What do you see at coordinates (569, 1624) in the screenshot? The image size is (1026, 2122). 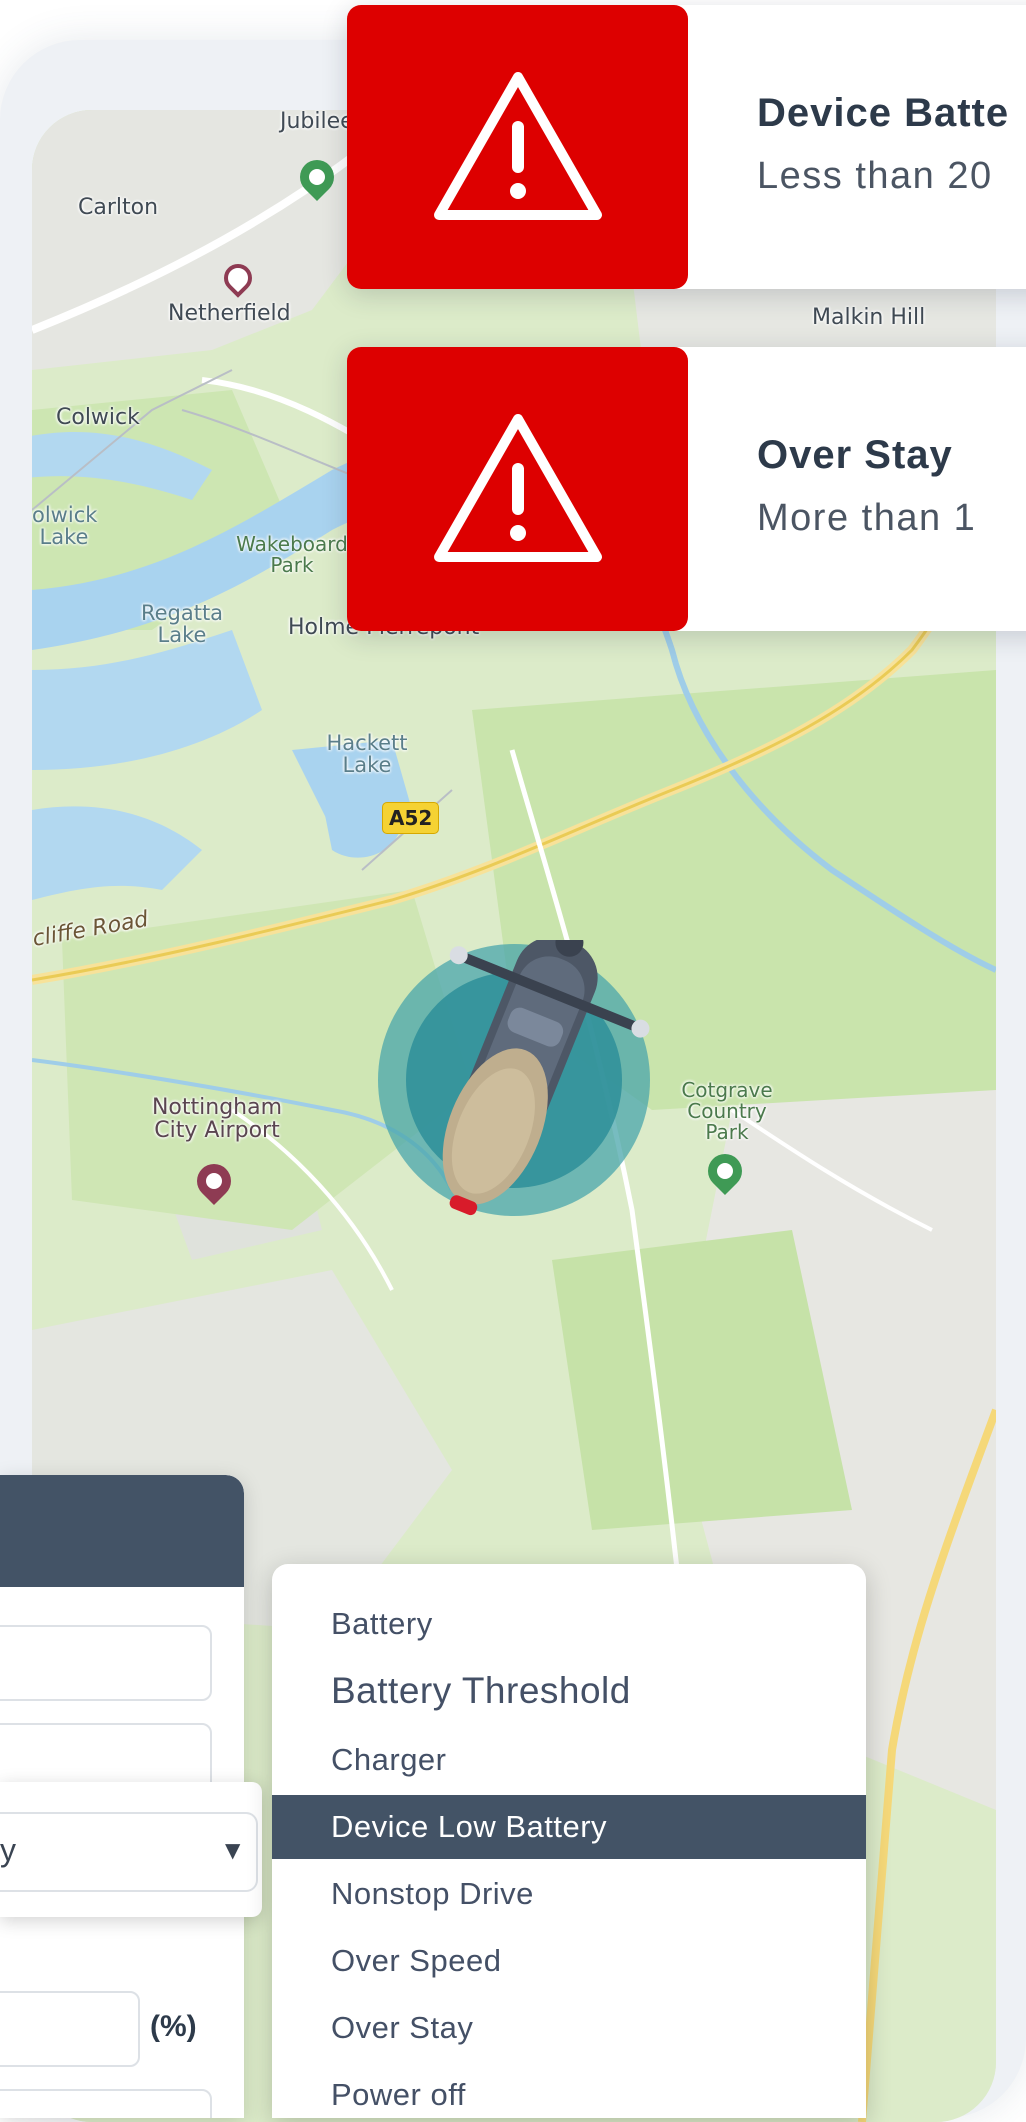 I see `dropdown-option-battery: Battery` at bounding box center [569, 1624].